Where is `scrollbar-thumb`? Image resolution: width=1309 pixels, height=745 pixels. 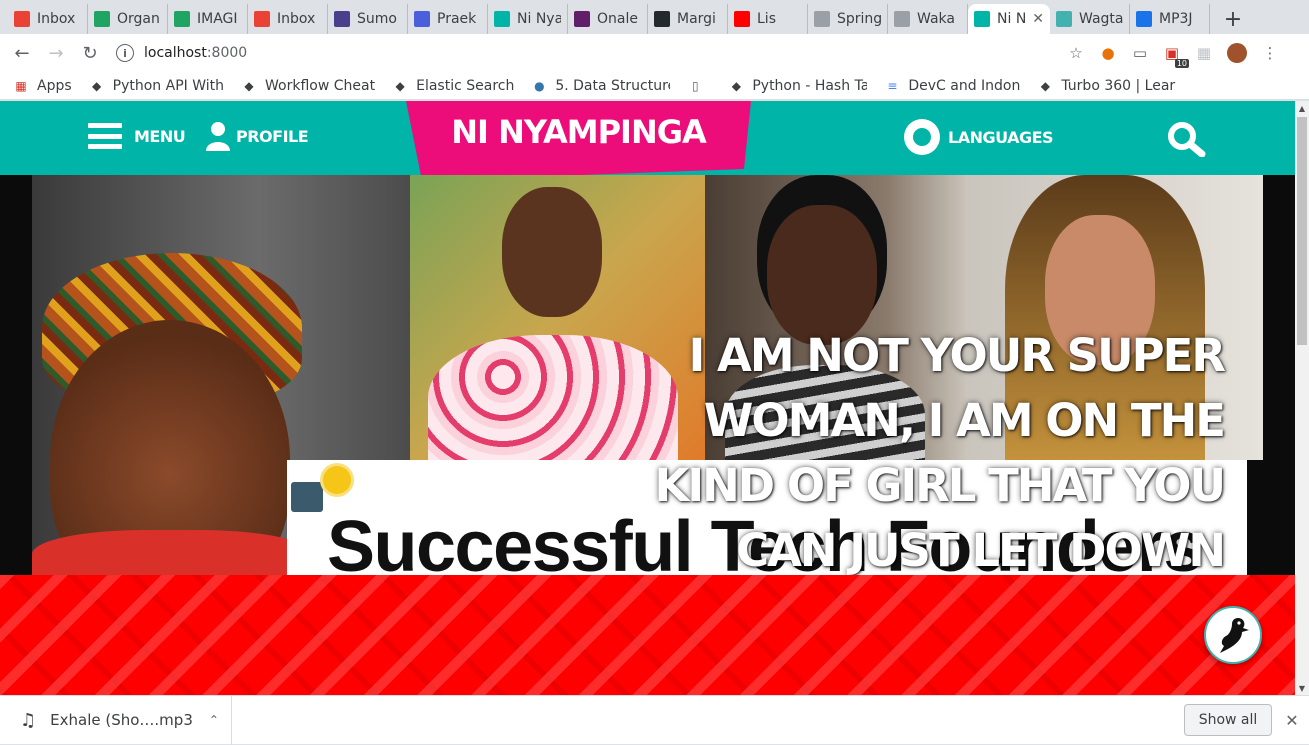 scrollbar-thumb is located at coordinates (1302, 231).